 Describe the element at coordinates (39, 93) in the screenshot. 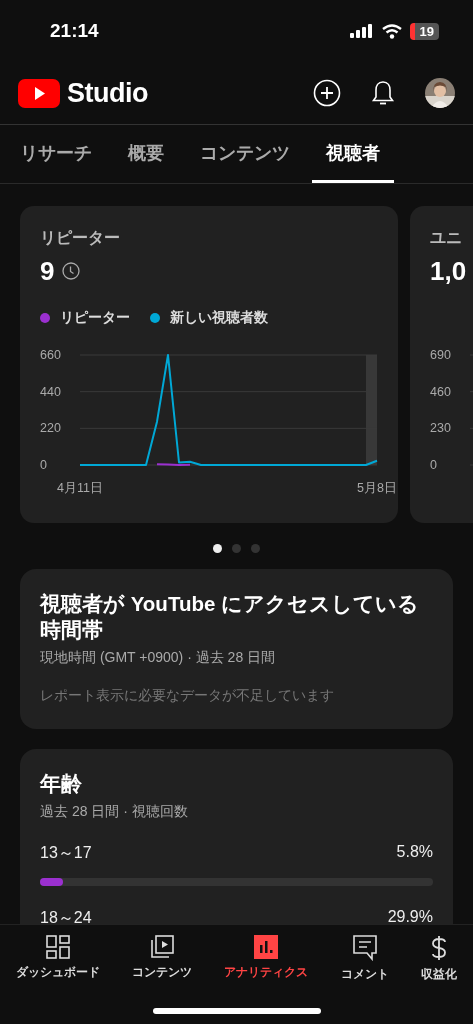

I see `play-logo-icon` at that location.